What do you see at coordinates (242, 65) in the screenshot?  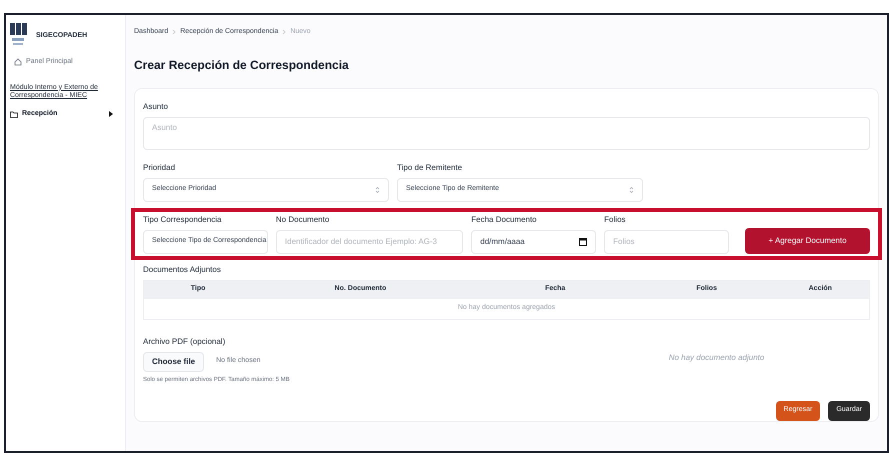 I see `page-title: Crear Recepción de Correspondencia` at bounding box center [242, 65].